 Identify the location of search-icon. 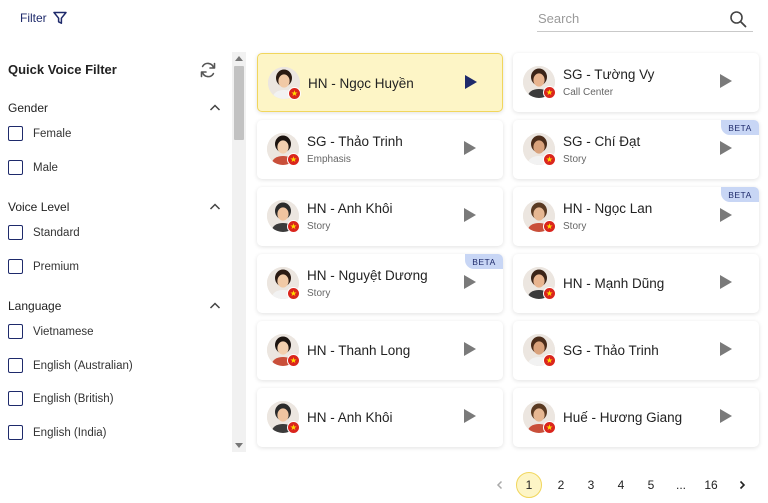
(738, 19).